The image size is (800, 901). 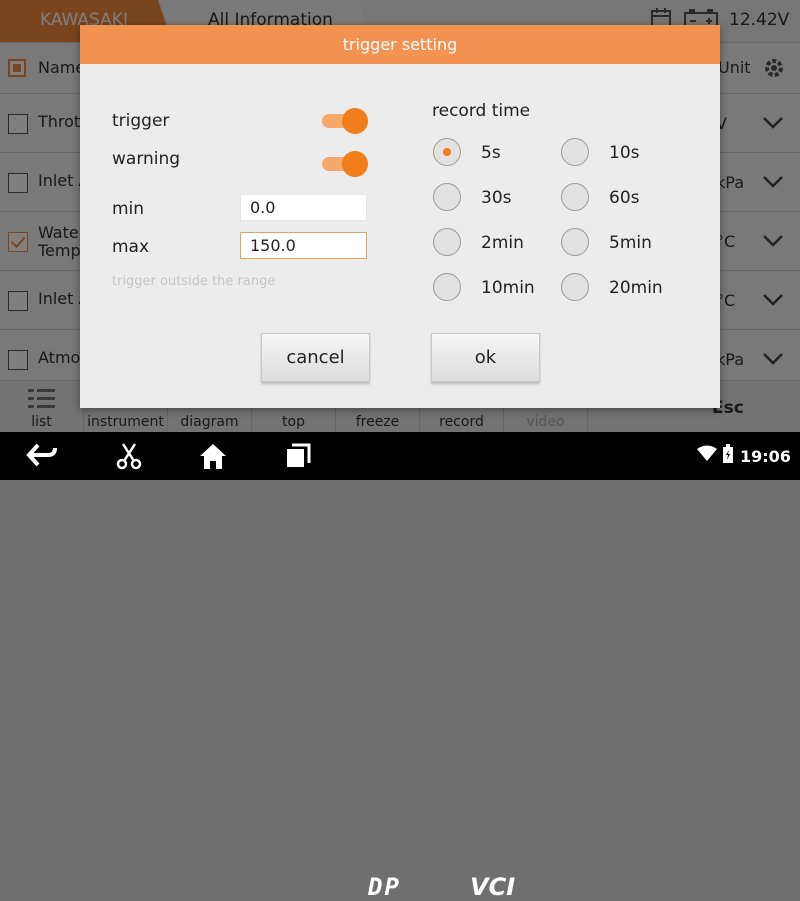 What do you see at coordinates (496, 198) in the screenshot?
I see `radio-30s-label: 30s` at bounding box center [496, 198].